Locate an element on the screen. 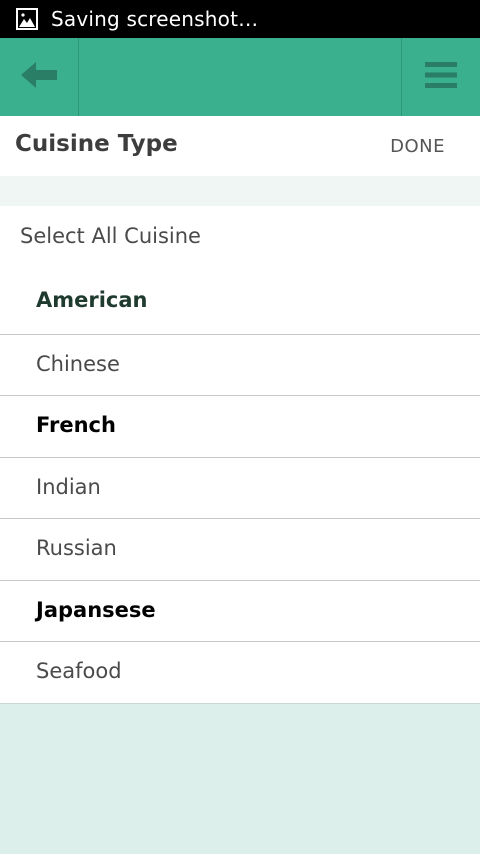 This screenshot has width=480, height=854. menu-button is located at coordinates (441, 77).